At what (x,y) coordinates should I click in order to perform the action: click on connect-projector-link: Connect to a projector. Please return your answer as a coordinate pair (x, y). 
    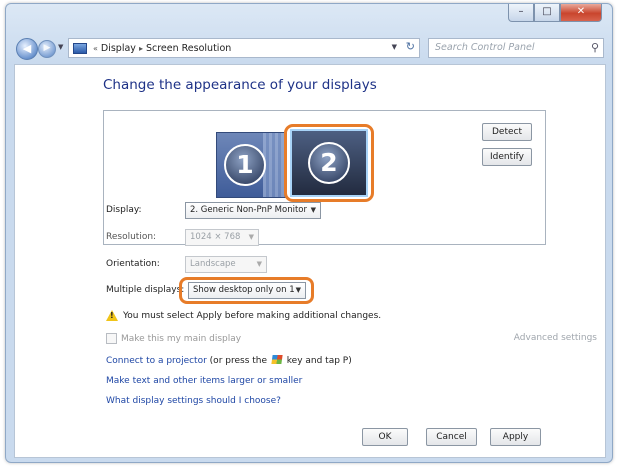
    Looking at the image, I should click on (156, 361).